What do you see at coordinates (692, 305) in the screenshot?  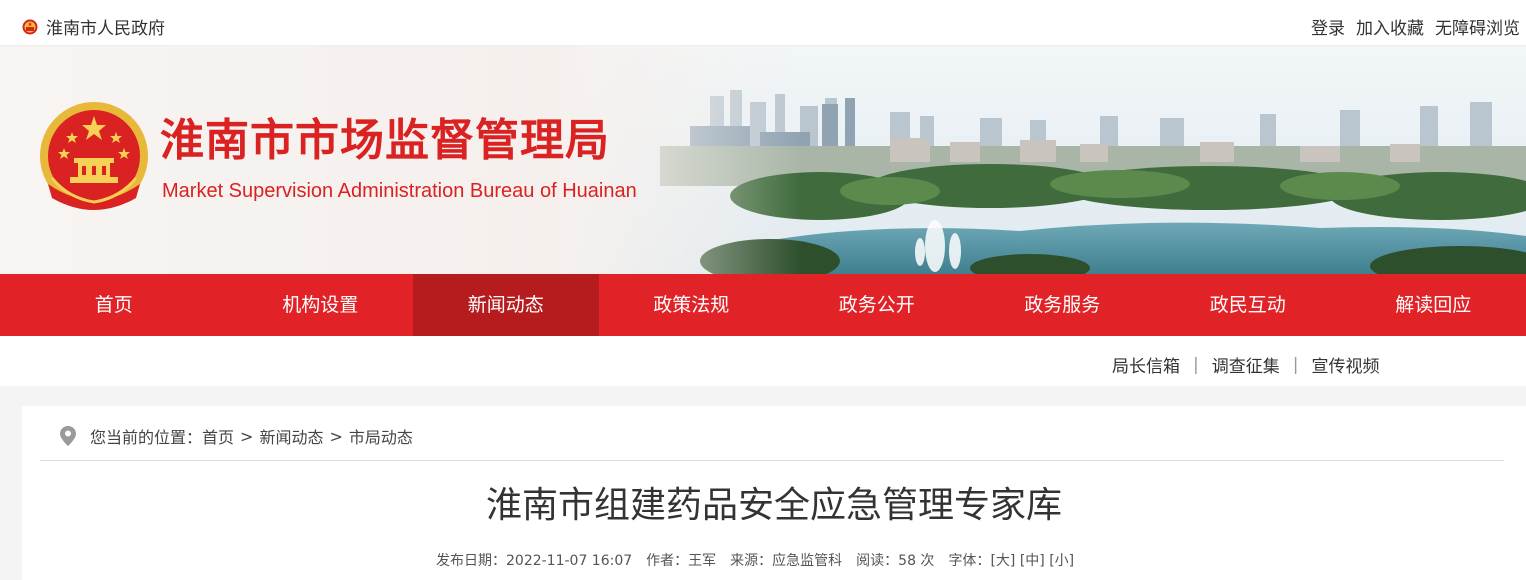 I see `nav-item-policy: 政策法规` at bounding box center [692, 305].